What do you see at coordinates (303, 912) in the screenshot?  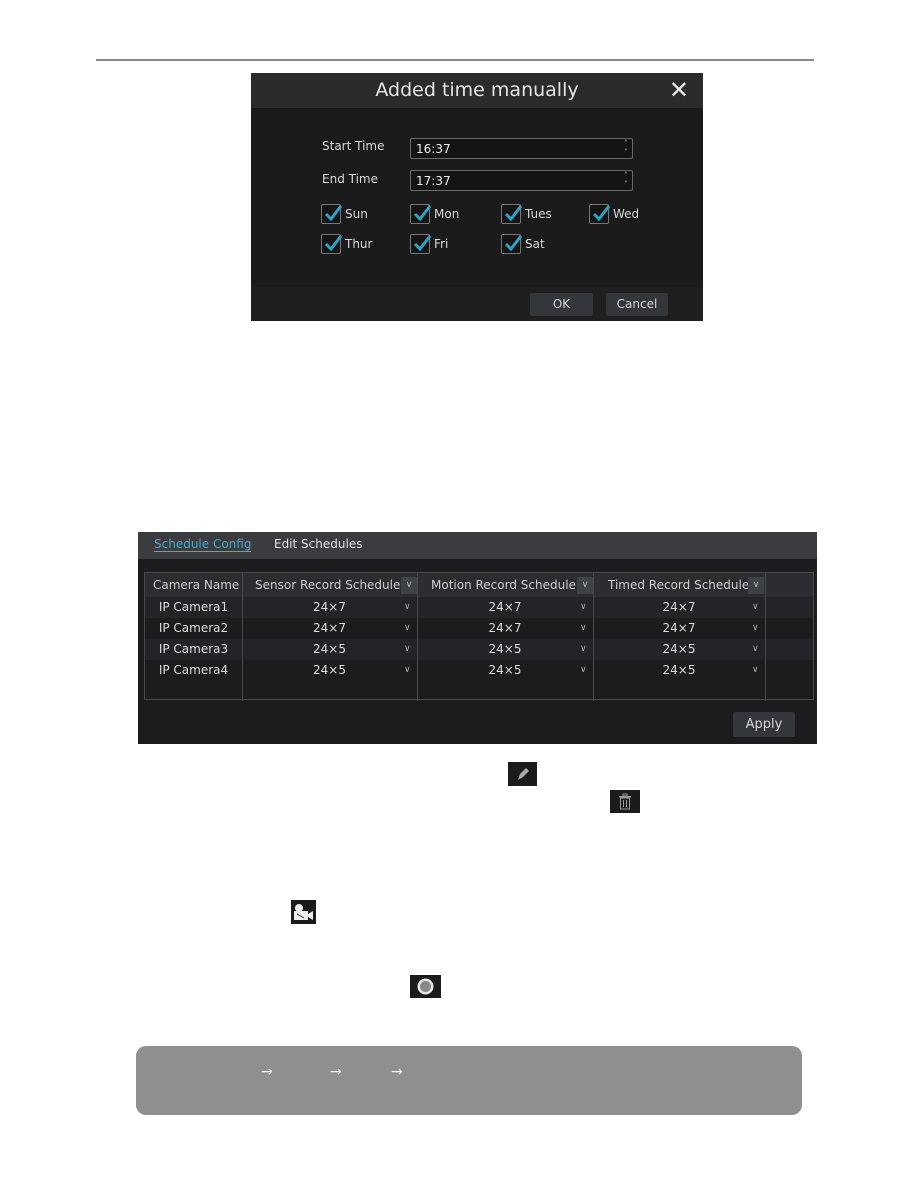 I see `record-camera-icon` at bounding box center [303, 912].